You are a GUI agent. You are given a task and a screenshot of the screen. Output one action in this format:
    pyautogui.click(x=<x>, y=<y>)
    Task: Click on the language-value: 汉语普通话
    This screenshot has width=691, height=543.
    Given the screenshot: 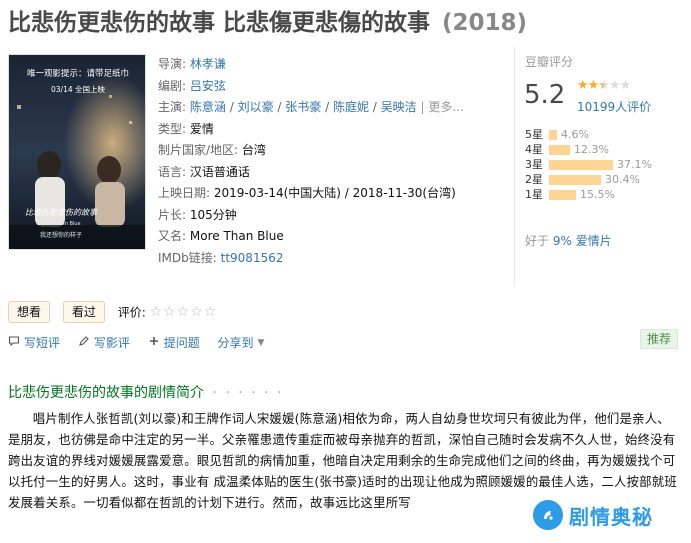 What is the action you would take?
    pyautogui.click(x=219, y=171)
    